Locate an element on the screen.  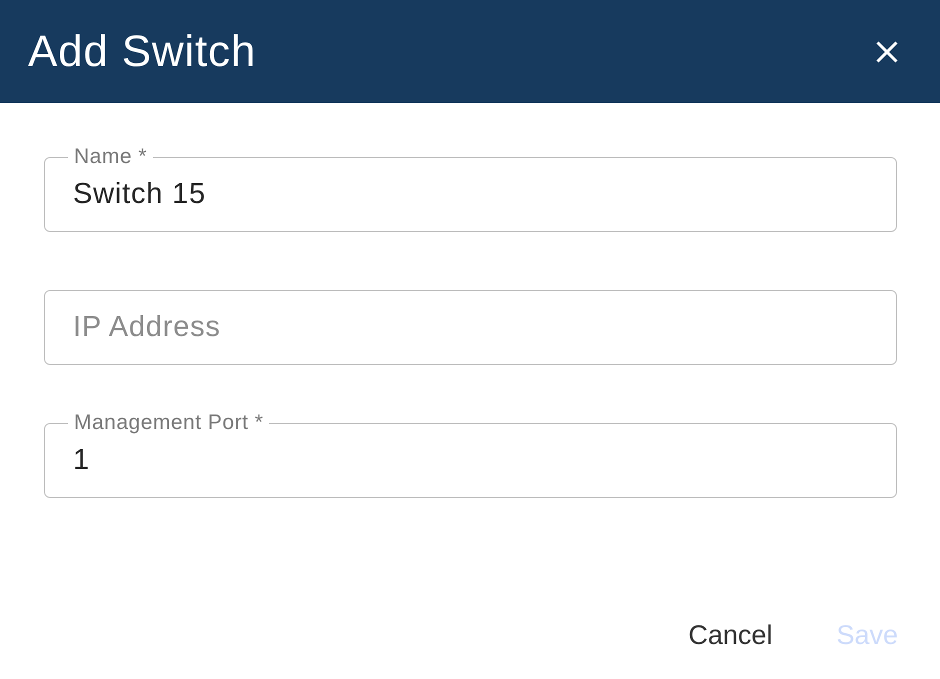
close-icon is located at coordinates (887, 51).